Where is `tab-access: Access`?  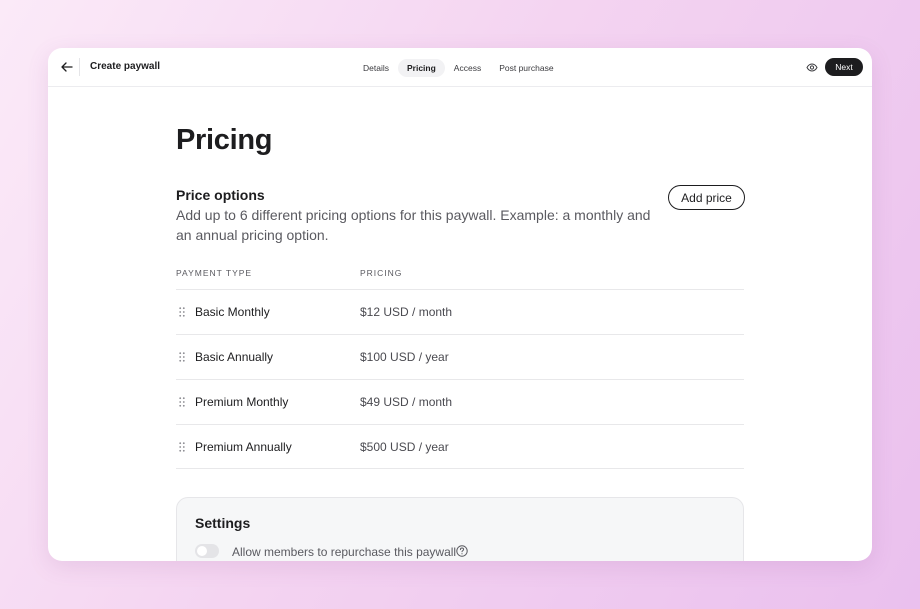
tab-access: Access is located at coordinates (467, 68).